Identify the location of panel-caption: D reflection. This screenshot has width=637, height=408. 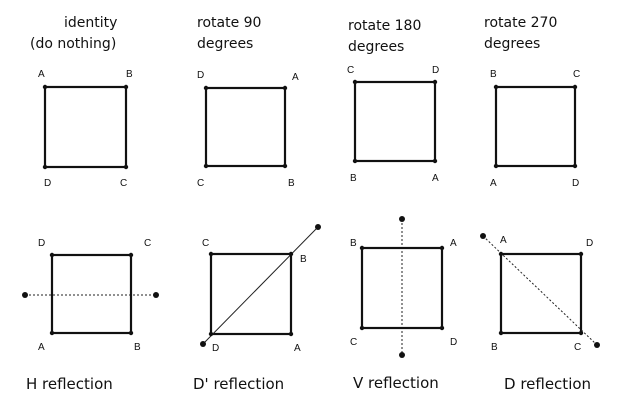
(547, 384).